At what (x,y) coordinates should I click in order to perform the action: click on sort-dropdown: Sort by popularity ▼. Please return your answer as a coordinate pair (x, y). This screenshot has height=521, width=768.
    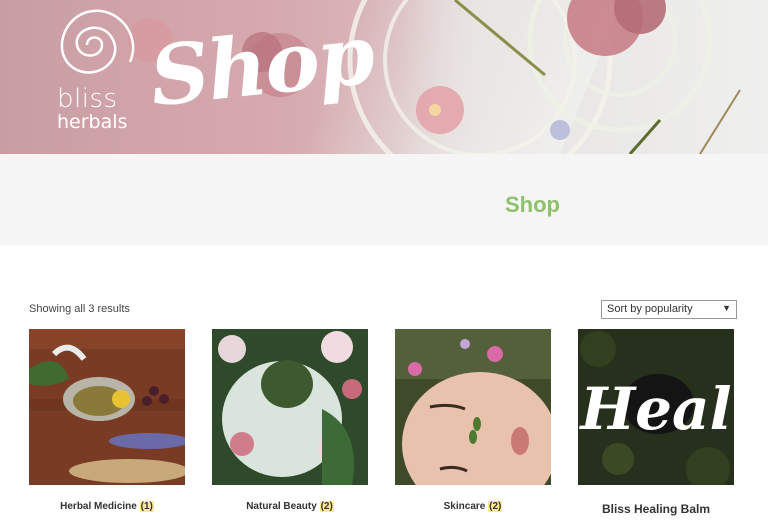
    Looking at the image, I should click on (669, 309).